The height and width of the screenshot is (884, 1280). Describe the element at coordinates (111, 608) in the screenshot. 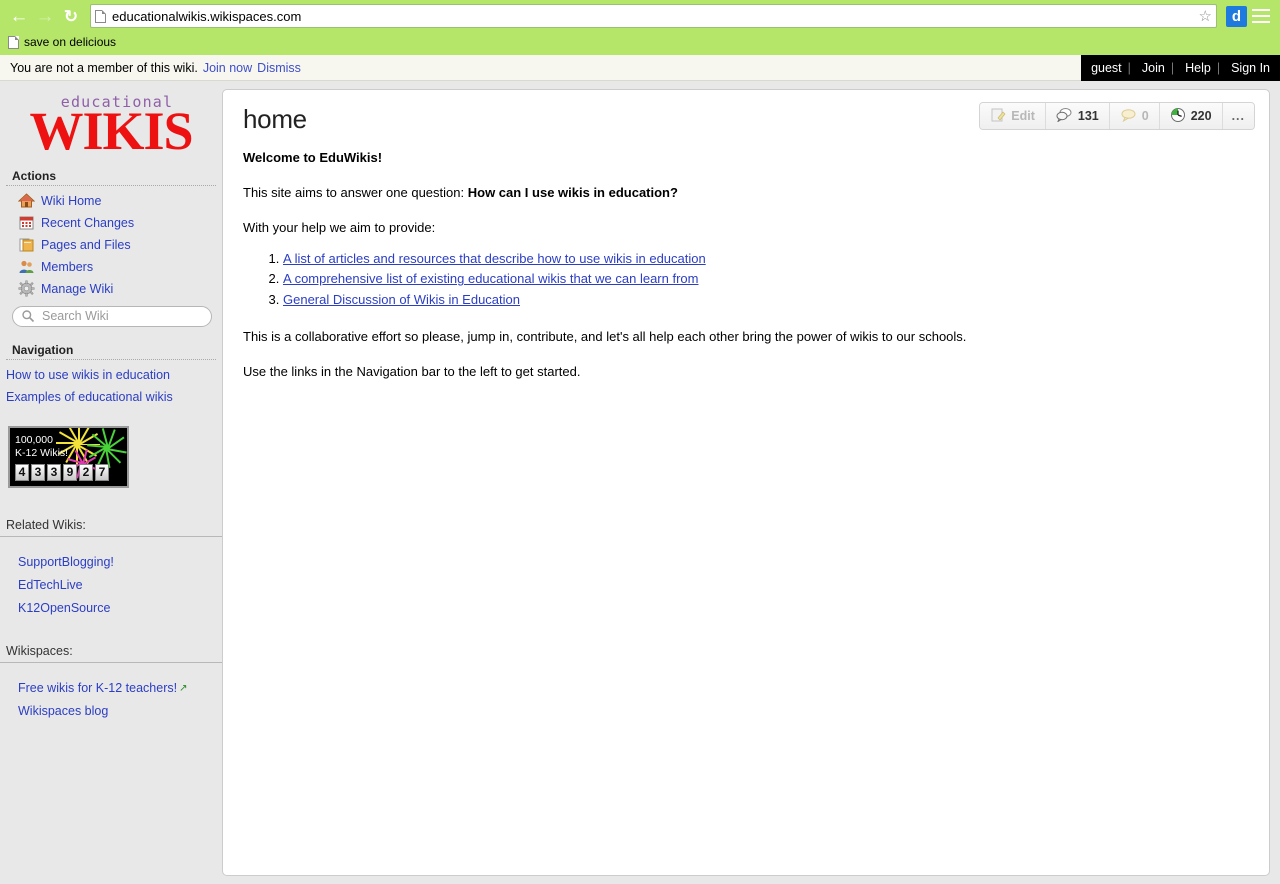

I see `related-link-k12opensource: K12OpenSource` at that location.